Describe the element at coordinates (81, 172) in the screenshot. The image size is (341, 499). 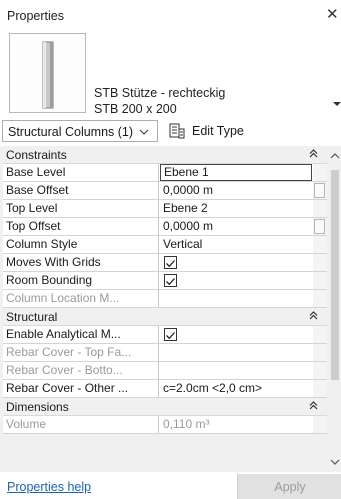
I see `property-name: Base Level` at that location.